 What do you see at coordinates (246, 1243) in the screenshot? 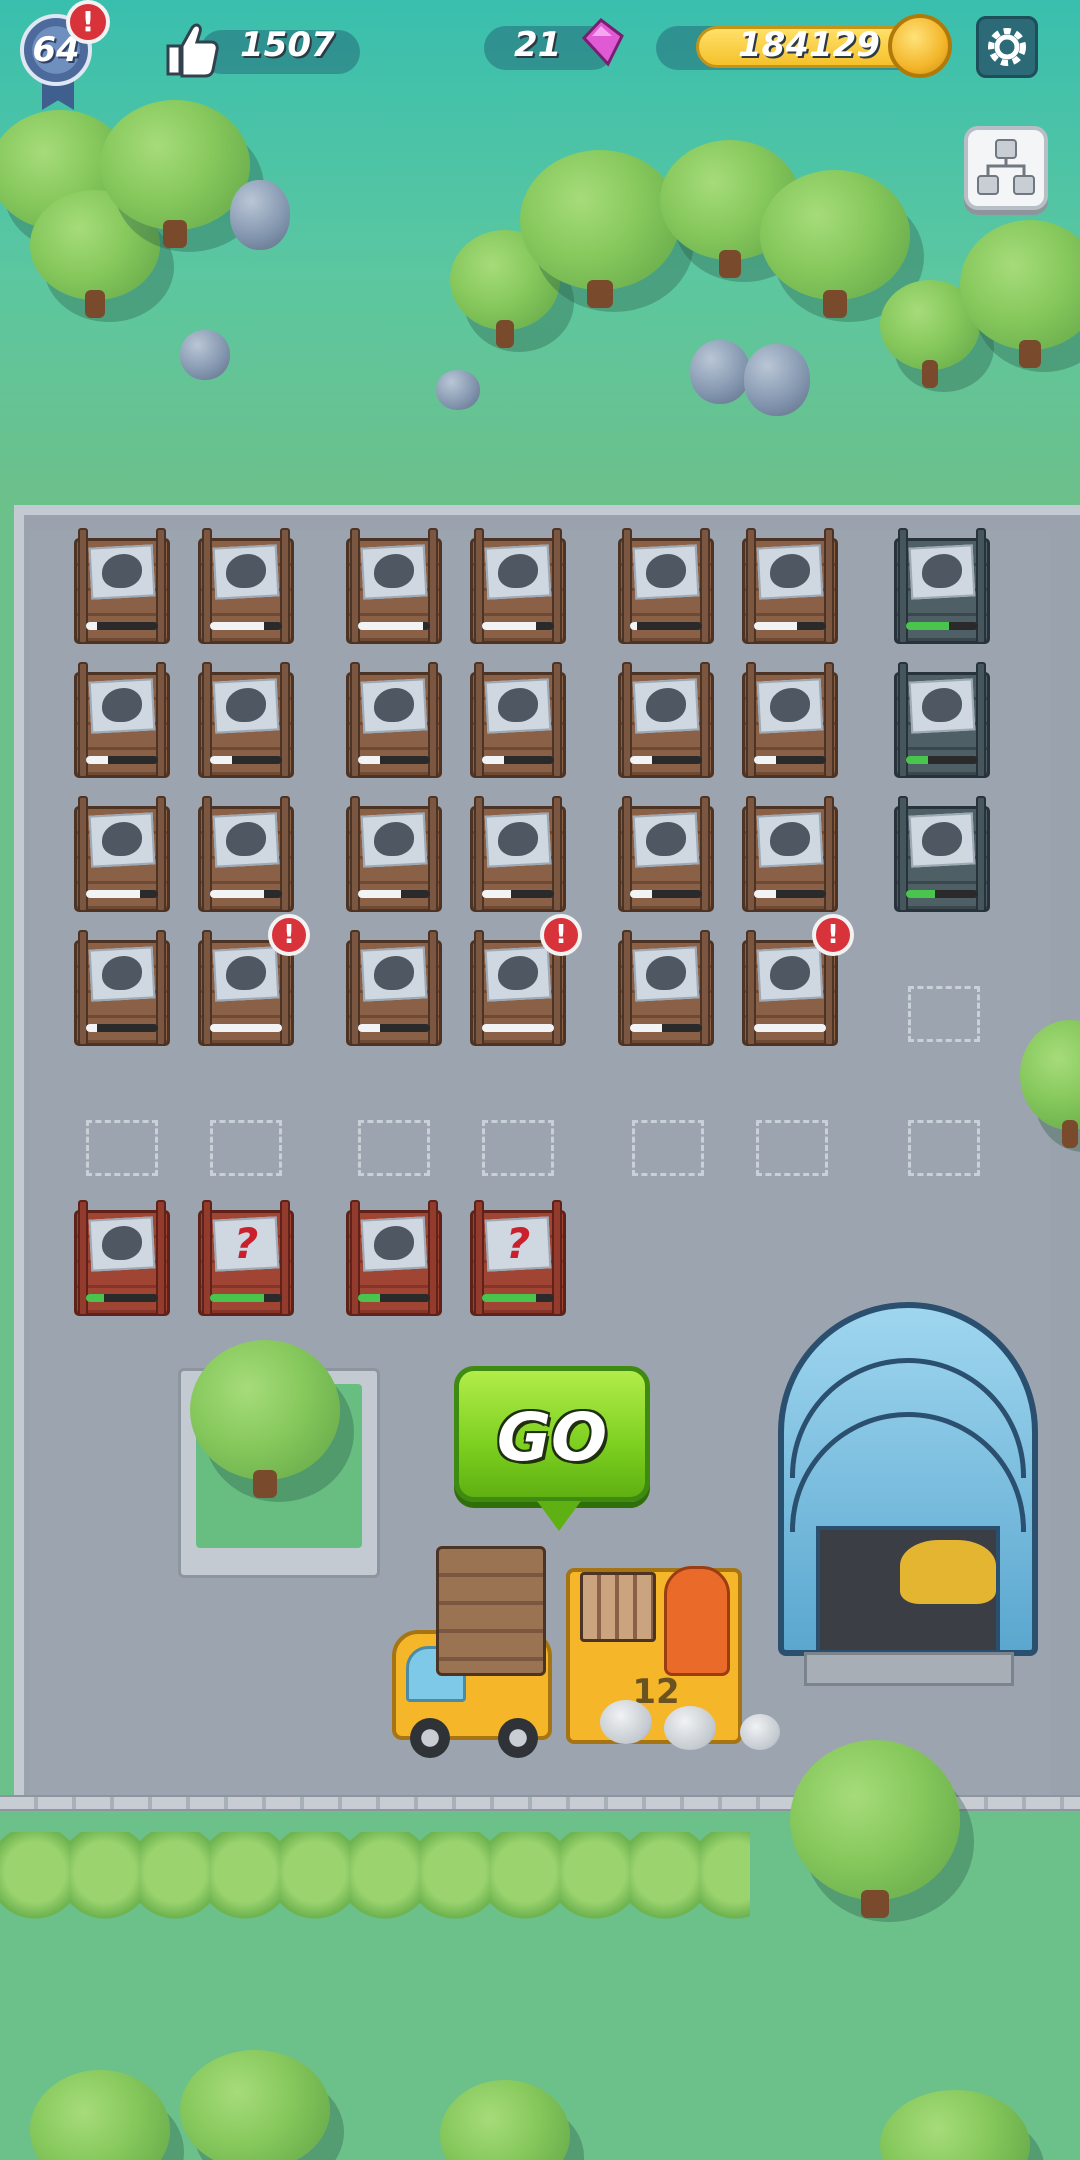
I see `unknown-fossil-mark: ?` at bounding box center [246, 1243].